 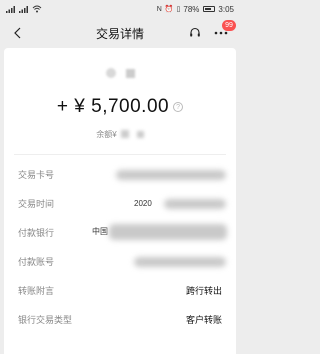 What do you see at coordinates (209, 9) in the screenshot?
I see `battery-icon` at bounding box center [209, 9].